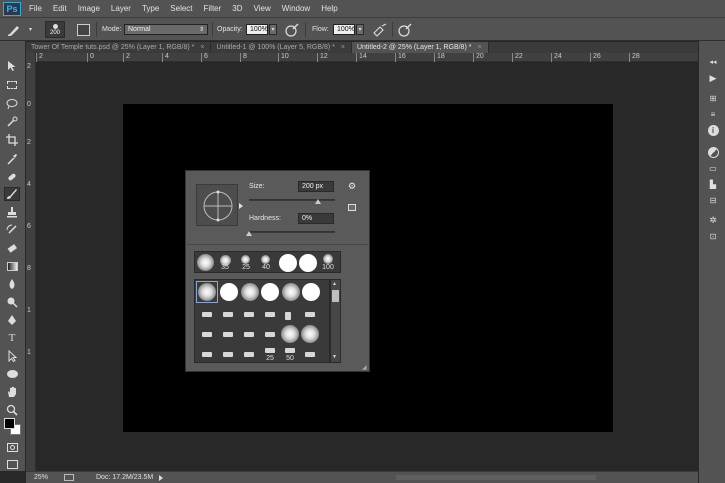  I want to click on menu-edit: Edit, so click(60, 8).